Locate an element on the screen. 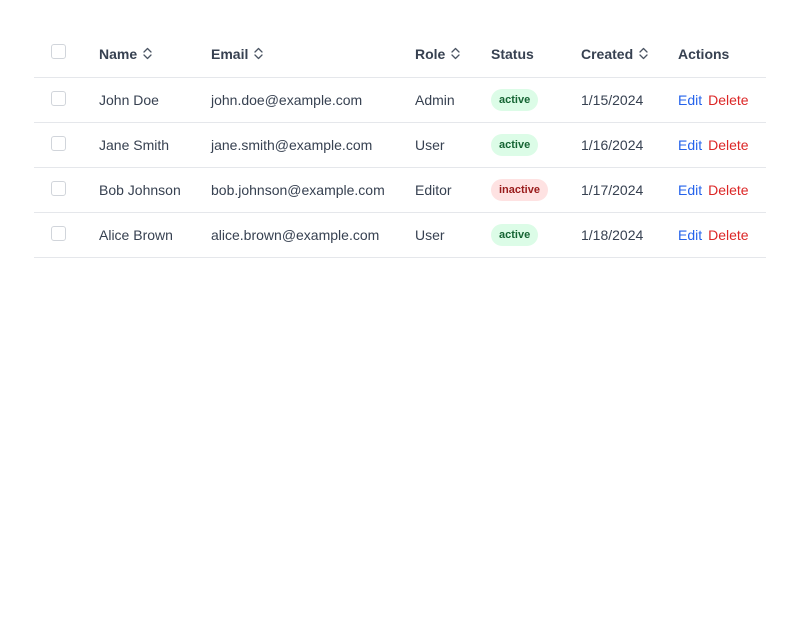 This screenshot has width=800, height=632. cell-email: alice.brown@example.com is located at coordinates (295, 234).